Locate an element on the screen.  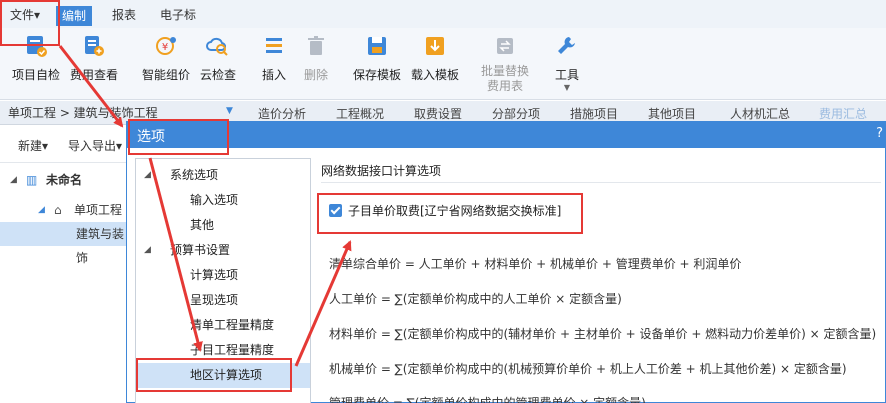
batch-replace-button: 批量替换 费用表 is located at coordinates (505, 64).